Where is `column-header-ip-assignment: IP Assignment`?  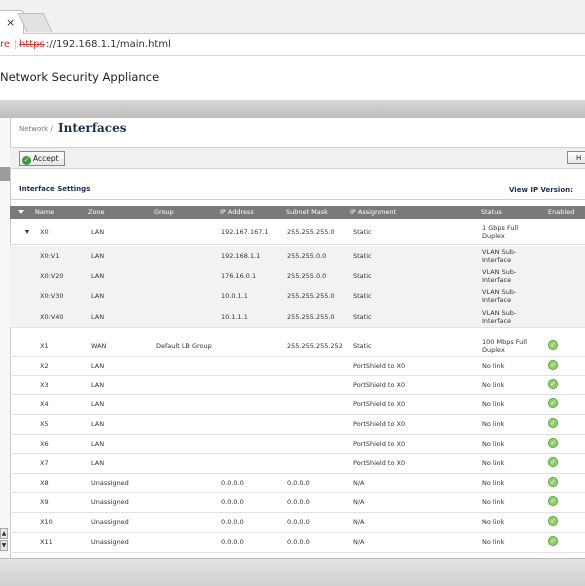 column-header-ip-assignment: IP Assignment is located at coordinates (373, 212).